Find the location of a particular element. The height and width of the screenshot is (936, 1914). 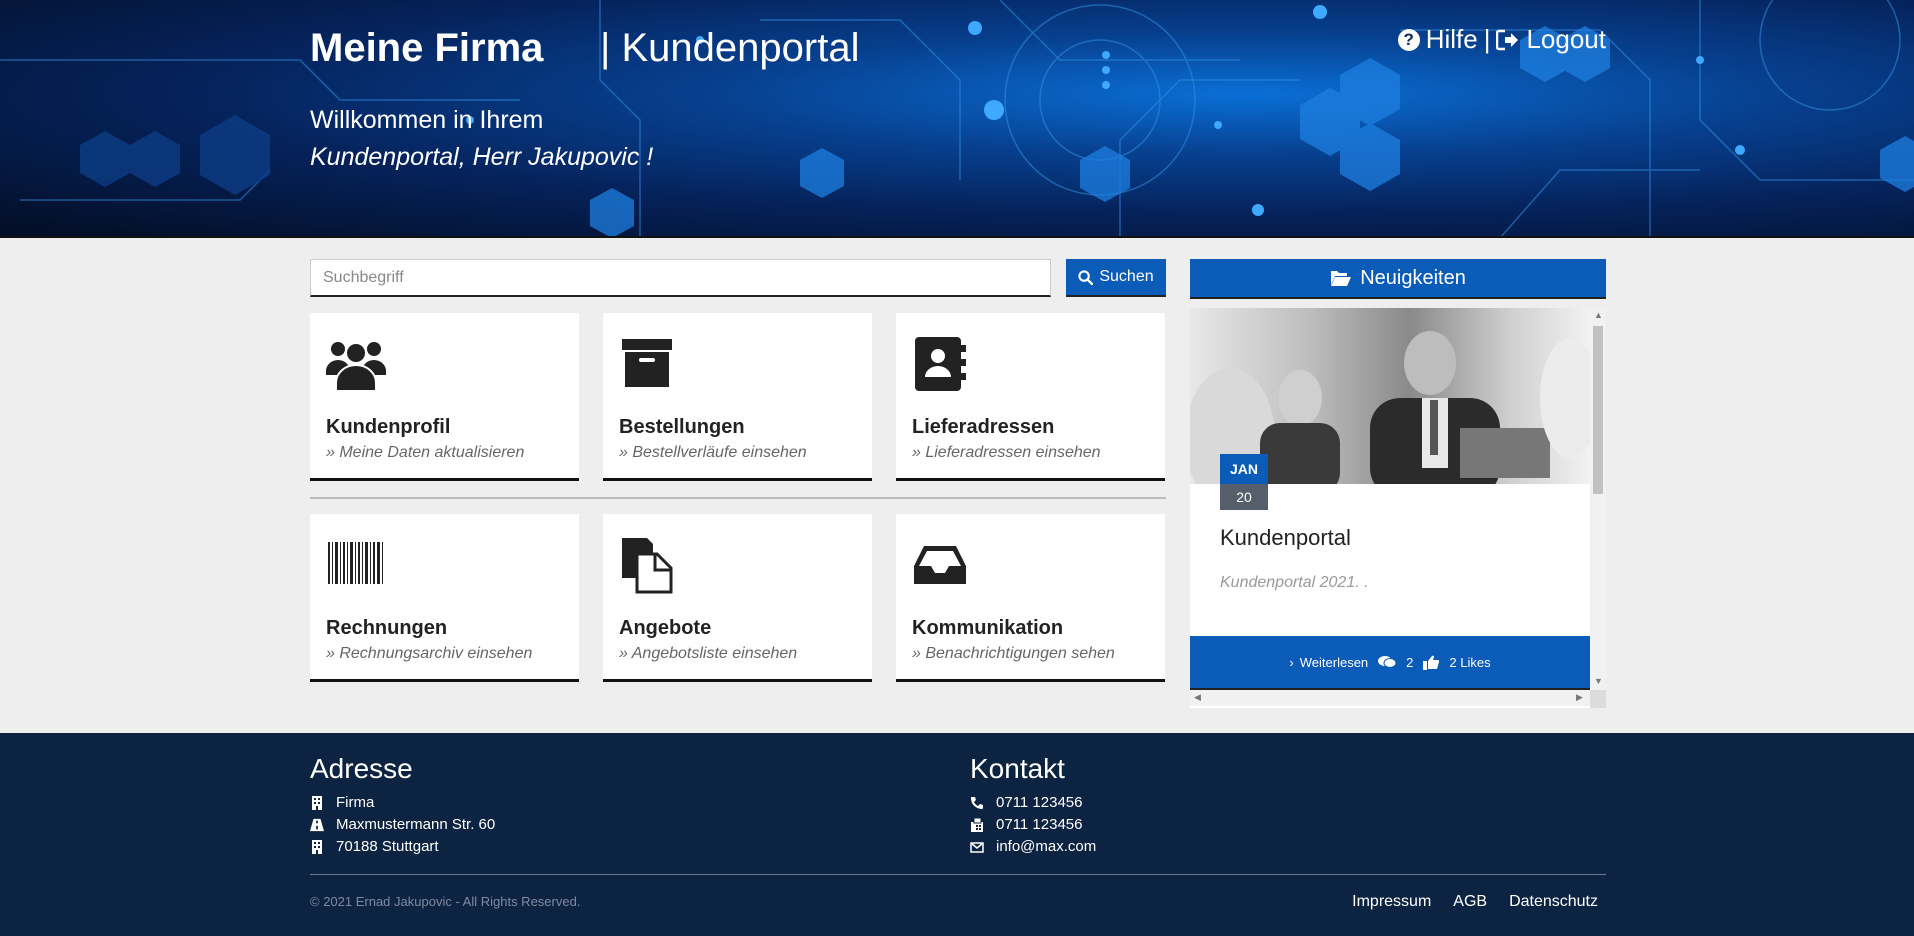

news-date-day: 20 is located at coordinates (1244, 497).